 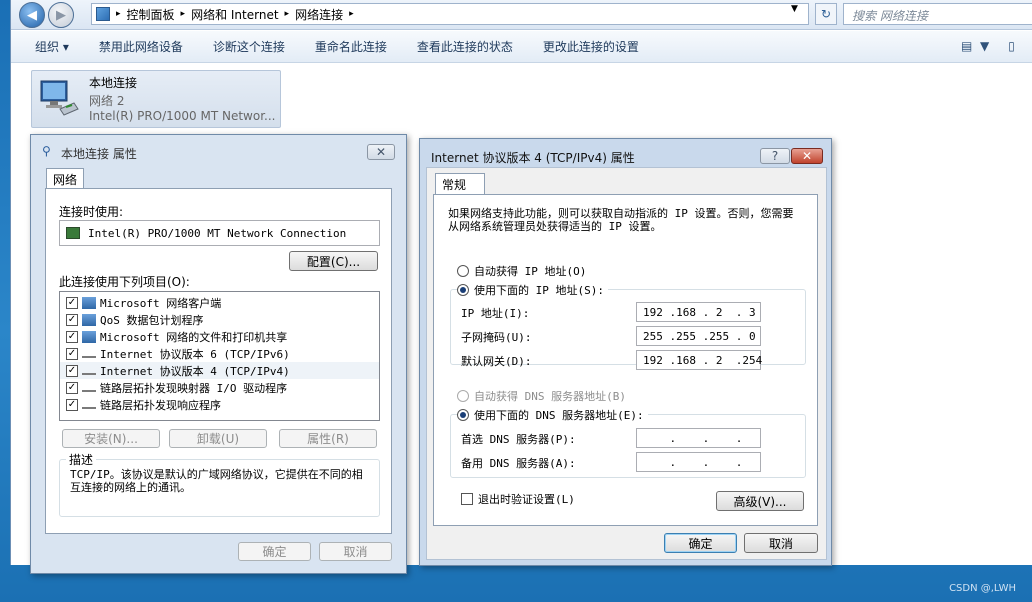 I want to click on manual-dns-label: 使用下面的 DNS 服务器地址(E):, so click(x=559, y=415).